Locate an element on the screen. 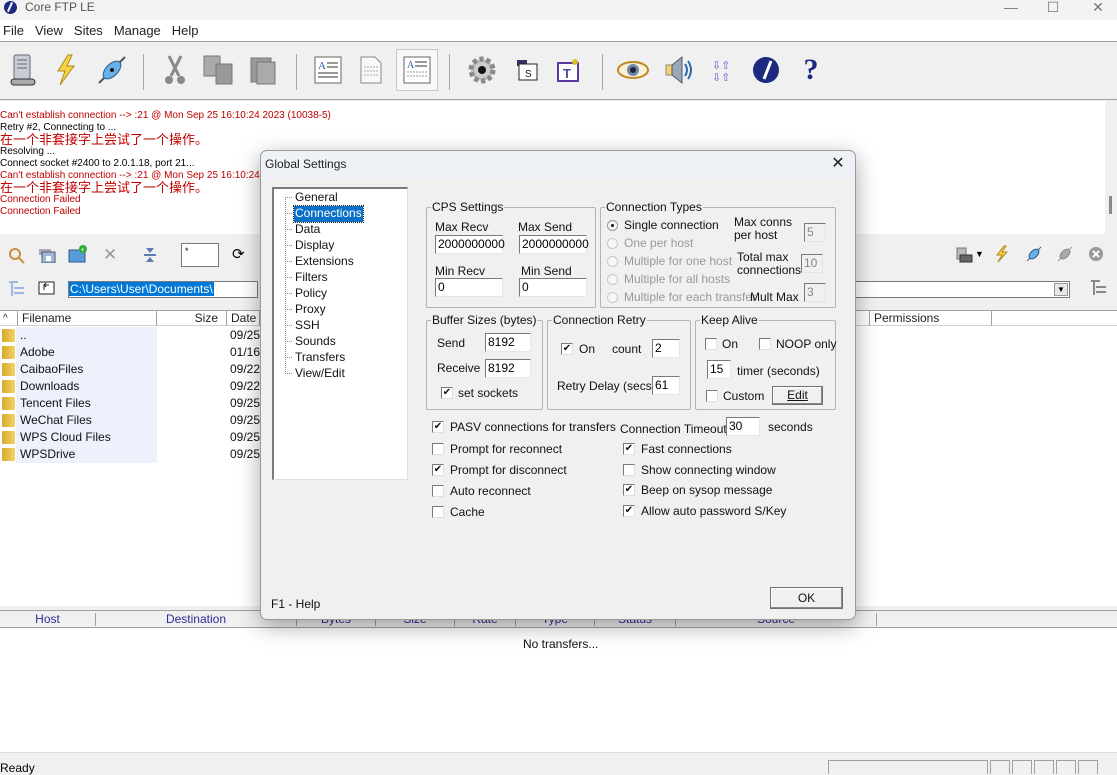 The image size is (1117, 775). file-row: Downloads 09/22 is located at coordinates (130, 386).